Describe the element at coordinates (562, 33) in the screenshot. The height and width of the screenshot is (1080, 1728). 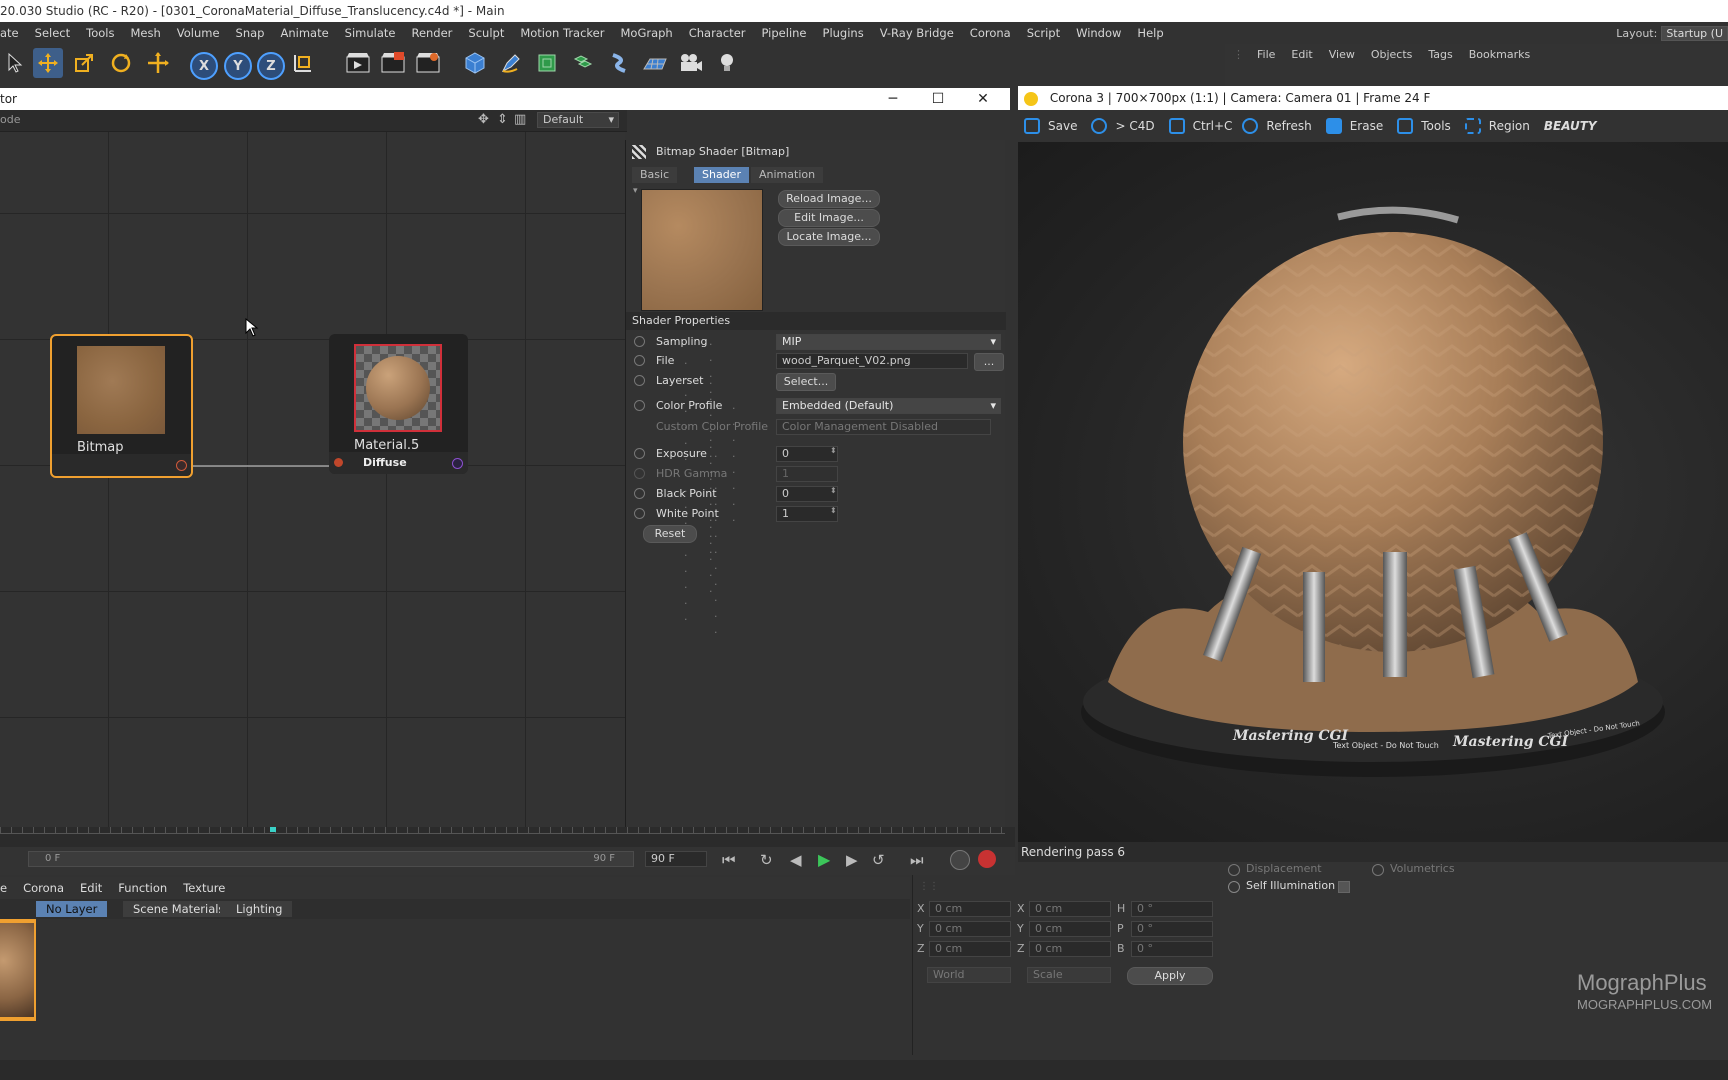
I see `menu-motion-tracker: Motion Tracker` at that location.